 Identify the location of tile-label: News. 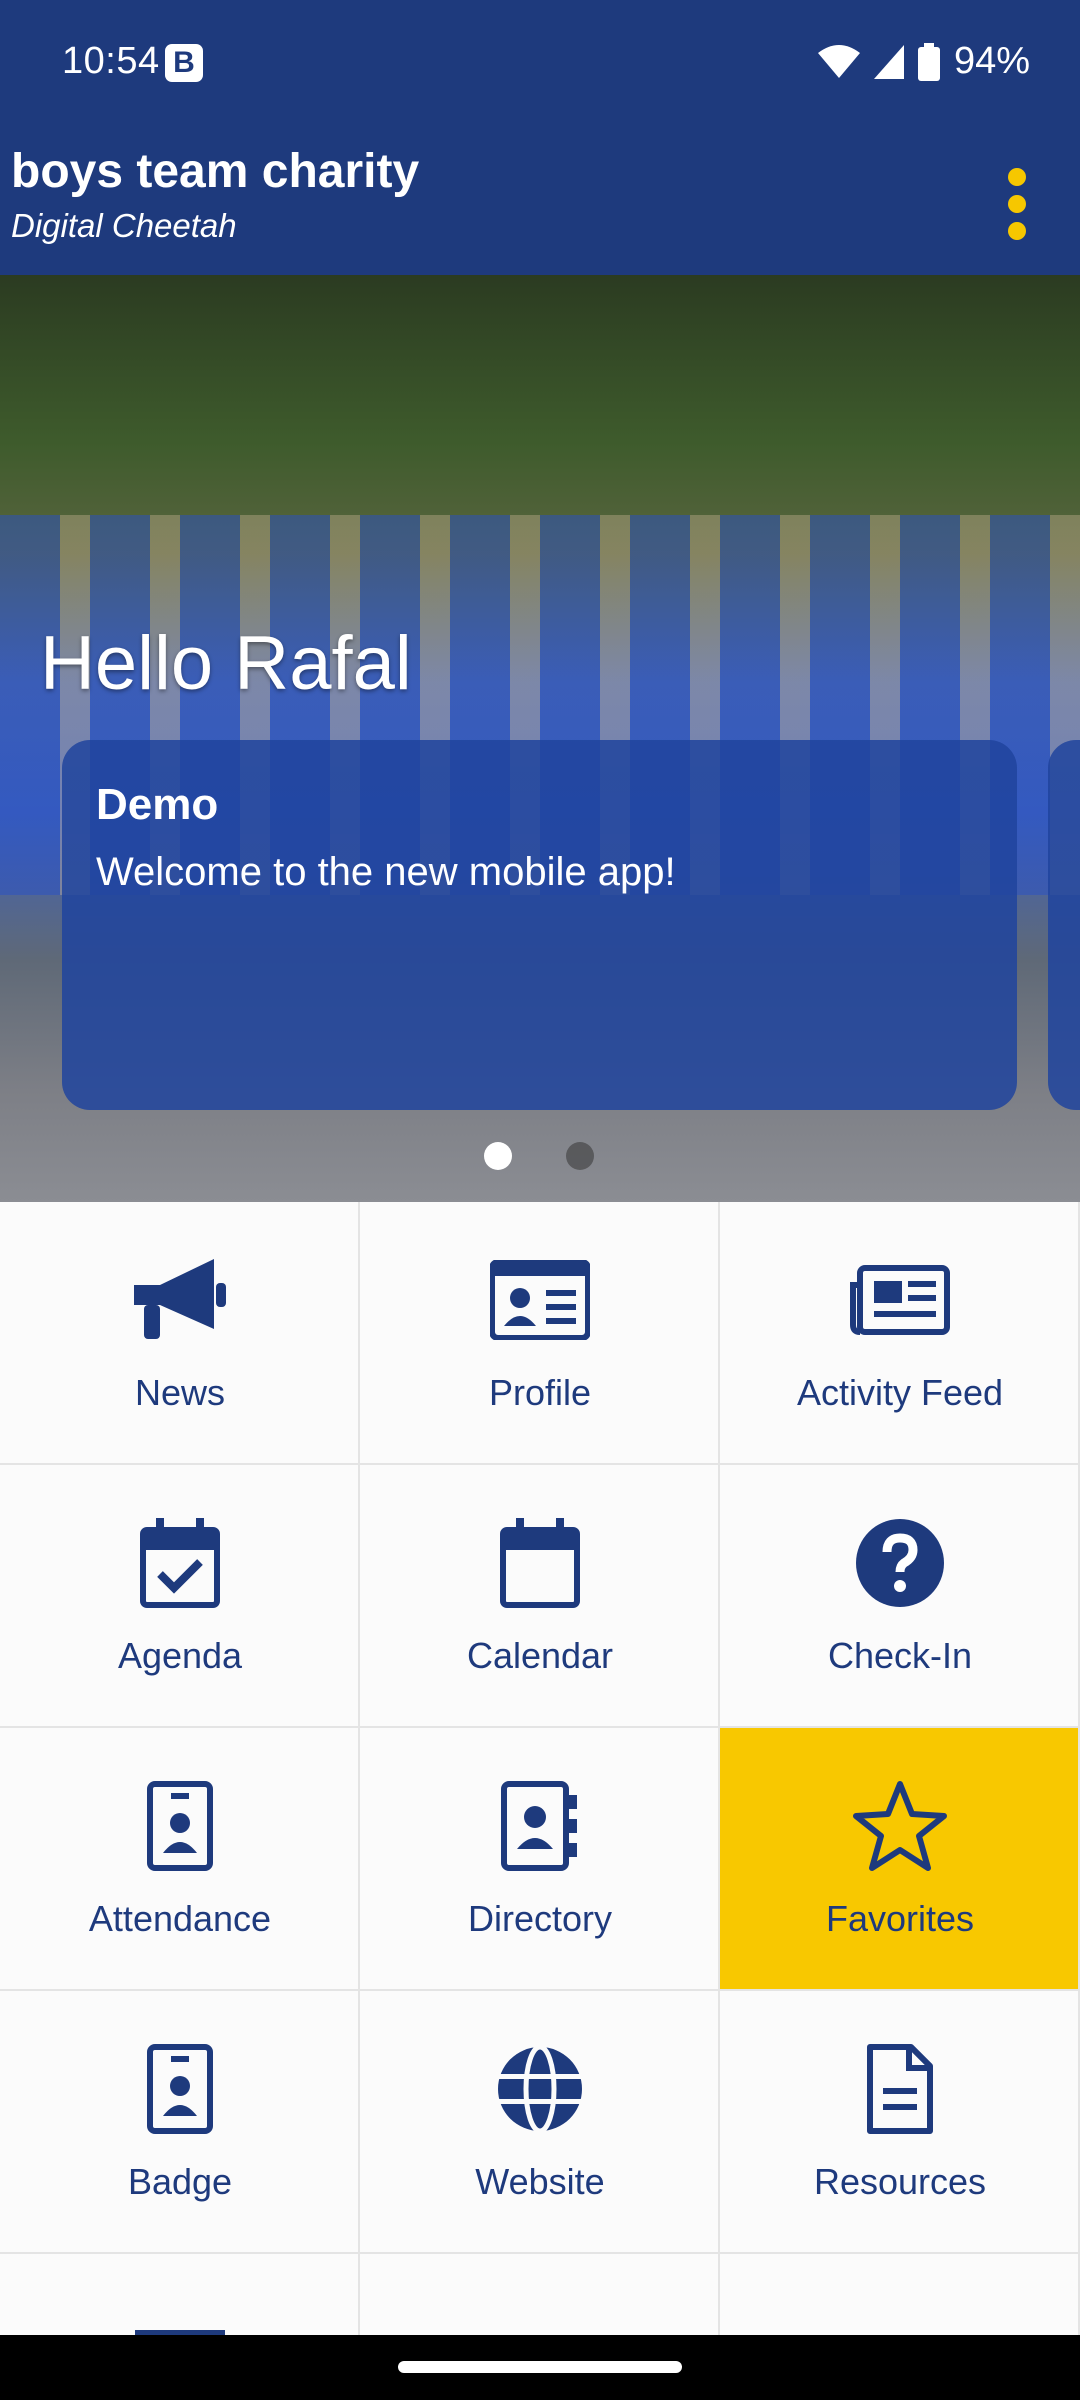
(180, 1392).